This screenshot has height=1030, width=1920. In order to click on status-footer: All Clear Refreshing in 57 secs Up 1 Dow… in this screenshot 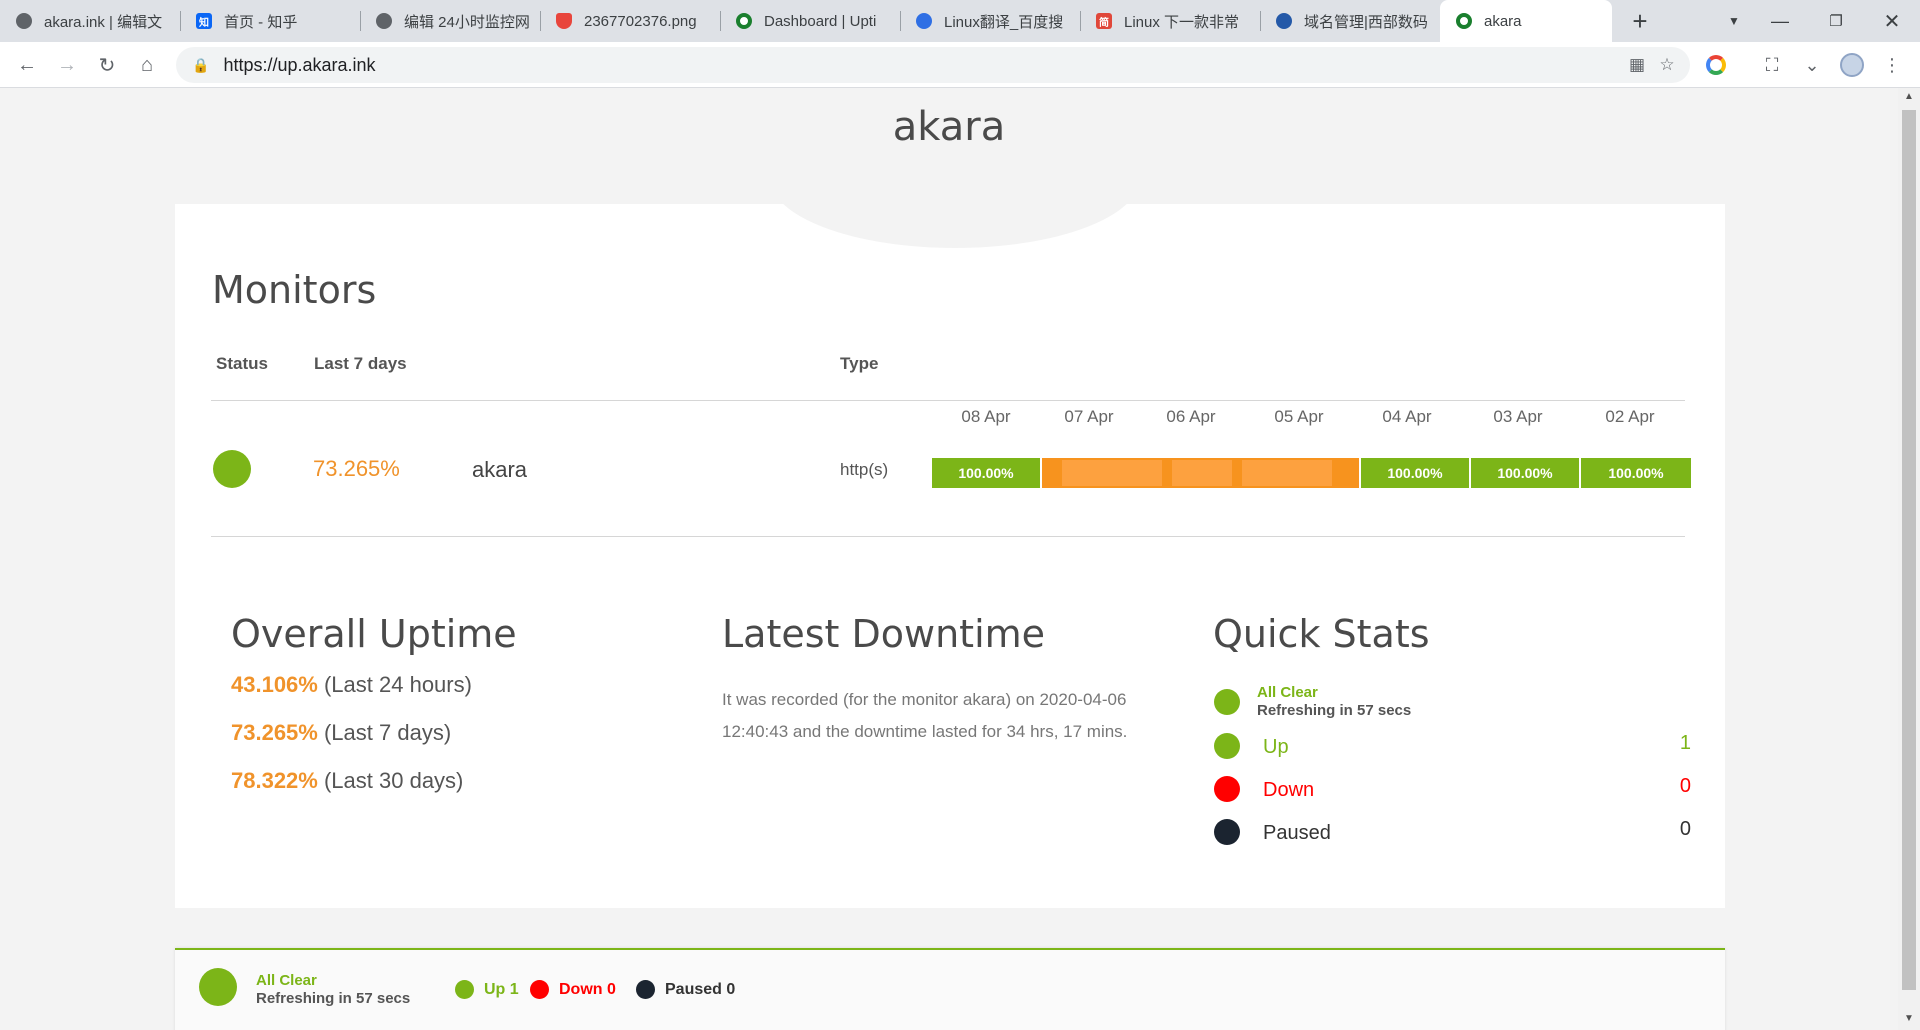, I will do `click(950, 989)`.